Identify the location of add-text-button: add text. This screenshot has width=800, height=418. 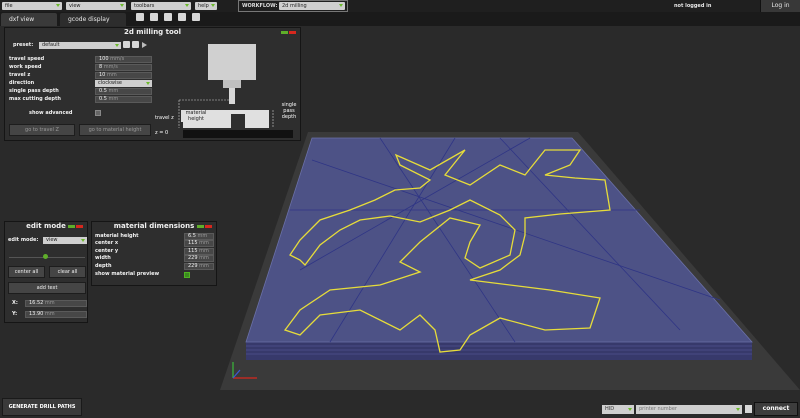
(47, 288).